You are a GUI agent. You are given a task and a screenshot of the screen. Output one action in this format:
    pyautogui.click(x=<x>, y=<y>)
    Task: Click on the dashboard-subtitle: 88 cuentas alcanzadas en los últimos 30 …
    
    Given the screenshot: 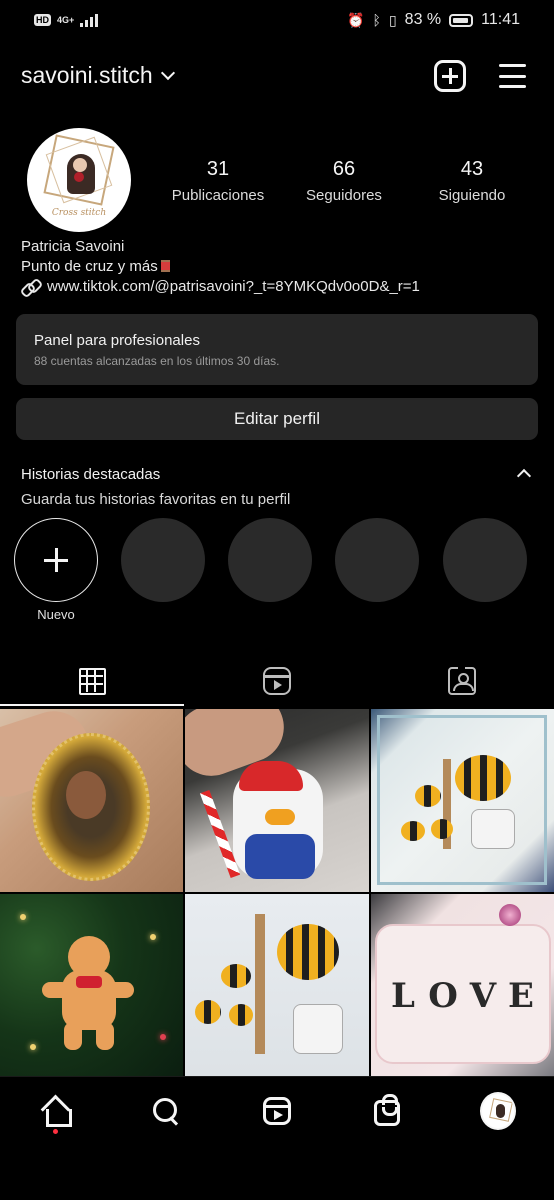 What is the action you would take?
    pyautogui.click(x=157, y=361)
    